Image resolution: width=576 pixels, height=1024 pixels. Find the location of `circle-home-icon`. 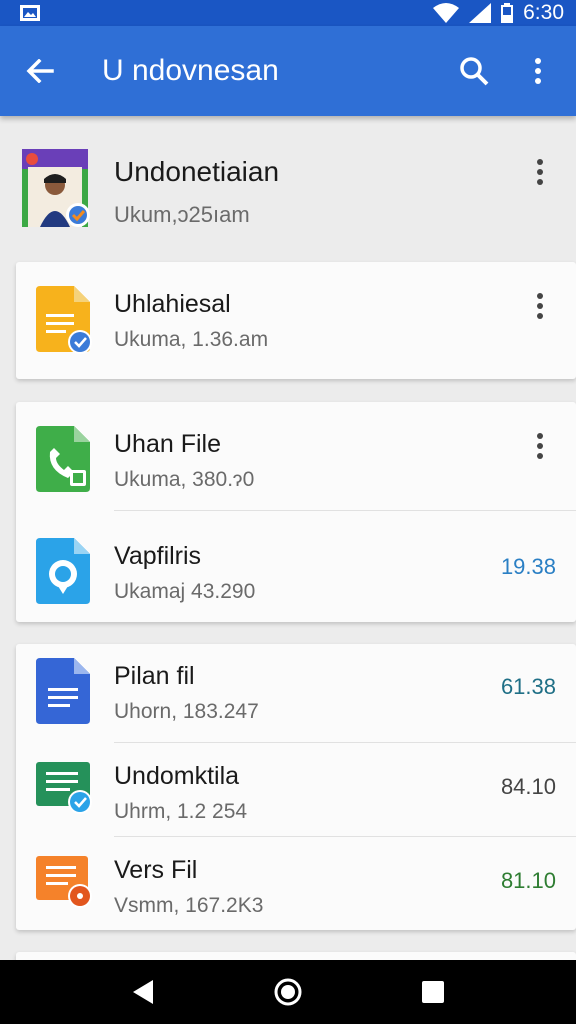

circle-home-icon is located at coordinates (288, 992).